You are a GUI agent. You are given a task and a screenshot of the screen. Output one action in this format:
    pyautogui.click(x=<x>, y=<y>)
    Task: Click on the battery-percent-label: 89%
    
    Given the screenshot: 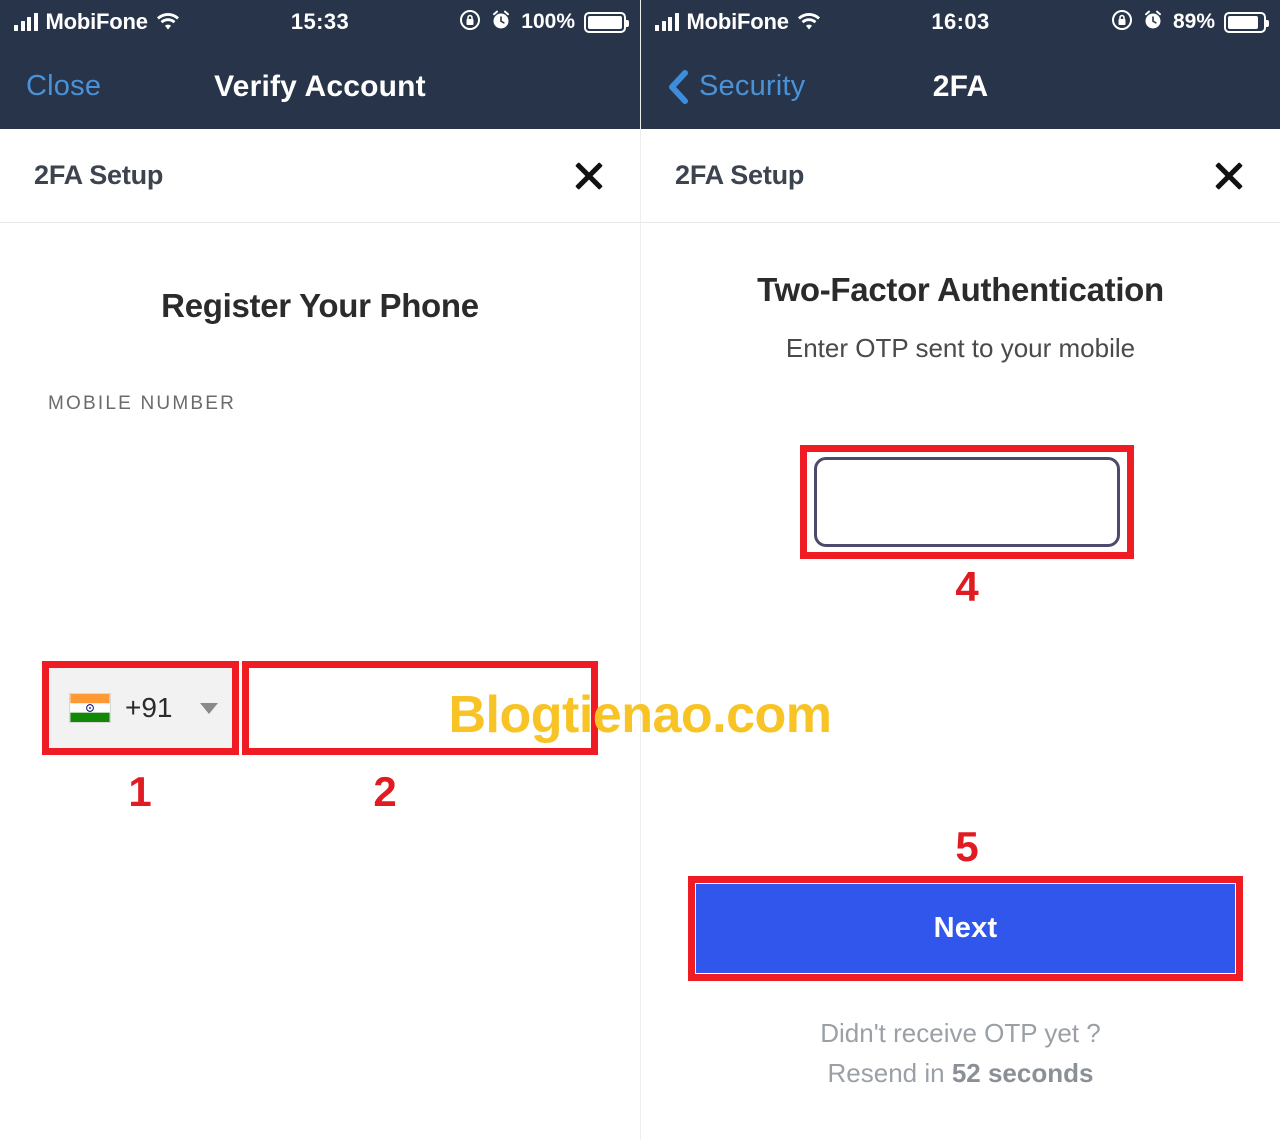 What is the action you would take?
    pyautogui.click(x=1193, y=21)
    